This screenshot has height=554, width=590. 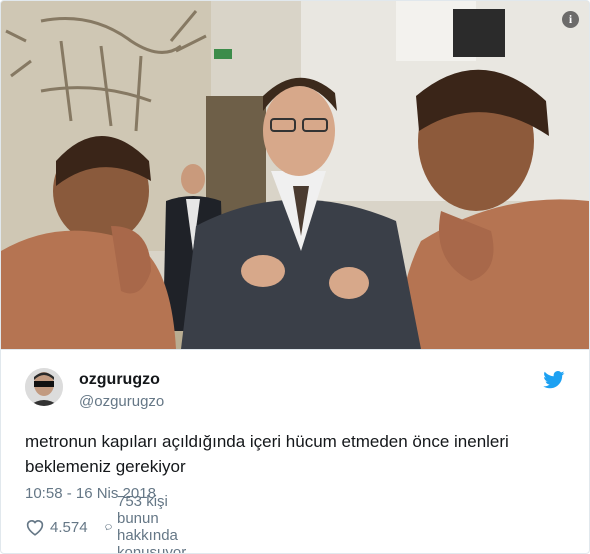 I want to click on avatar, so click(x=44, y=387).